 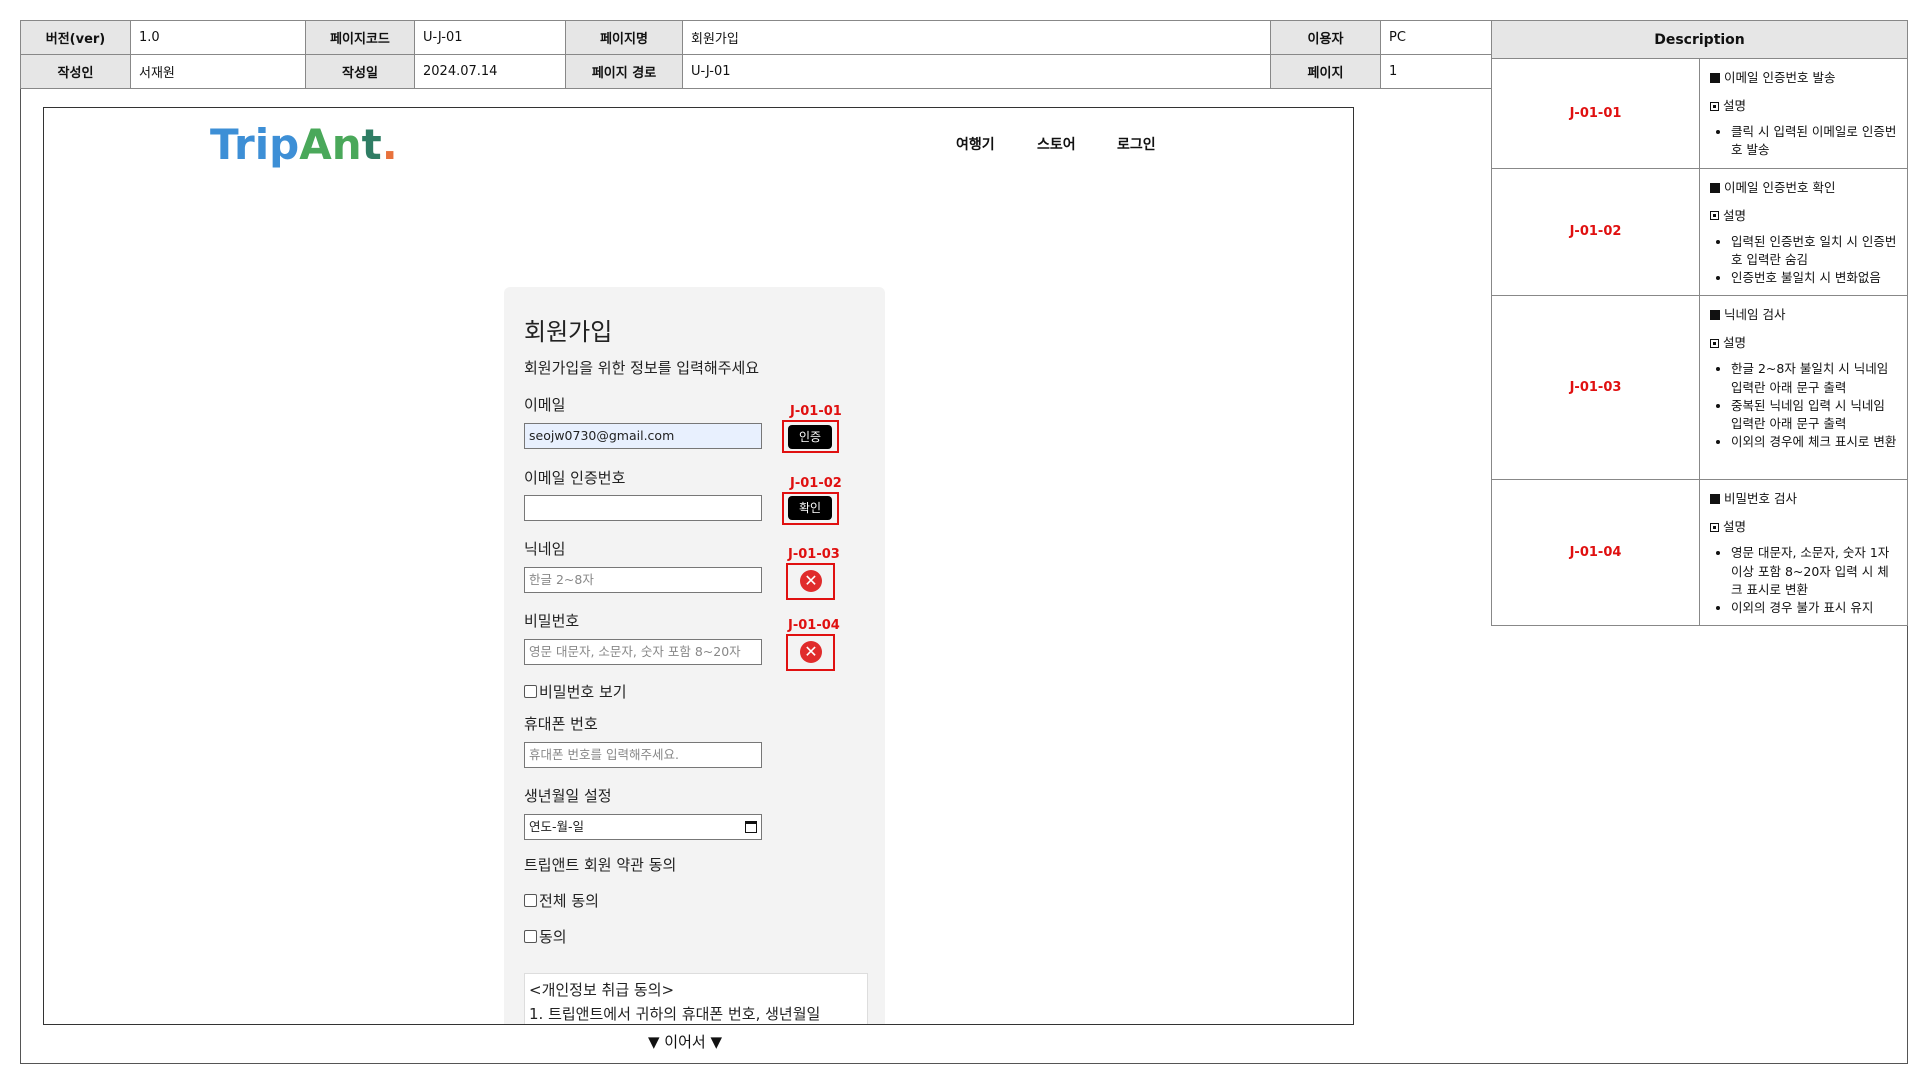 What do you see at coordinates (568, 796) in the screenshot?
I see `birth-label: 생년월일 설정` at bounding box center [568, 796].